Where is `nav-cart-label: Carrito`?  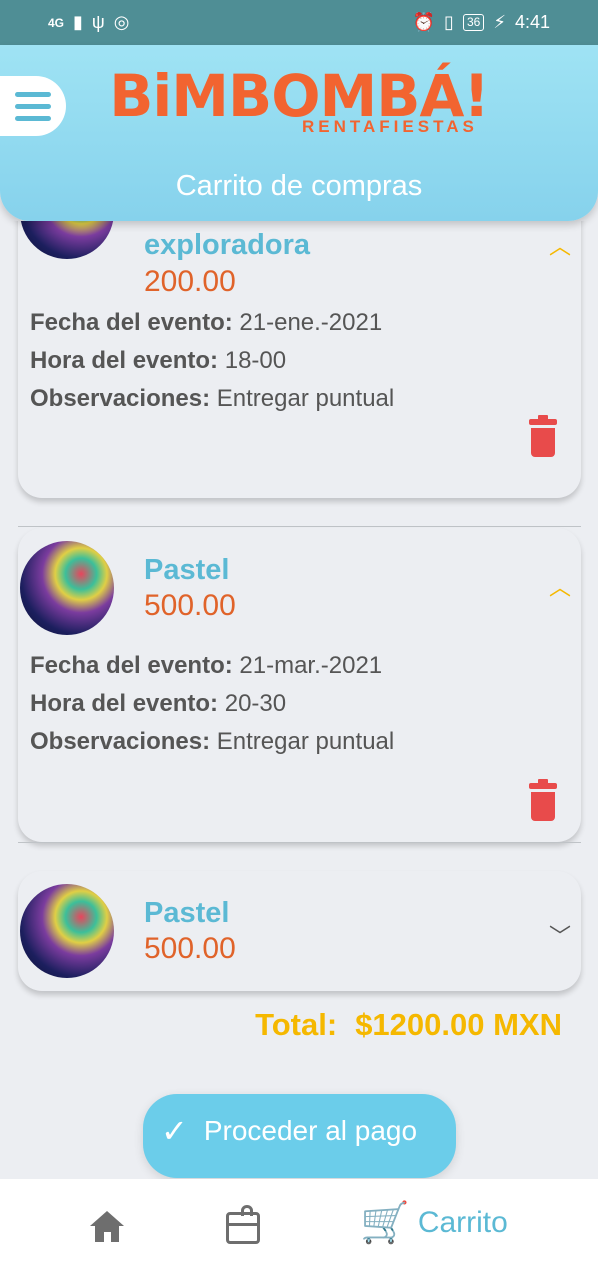
nav-cart-label: Carrito is located at coordinates (462, 1222).